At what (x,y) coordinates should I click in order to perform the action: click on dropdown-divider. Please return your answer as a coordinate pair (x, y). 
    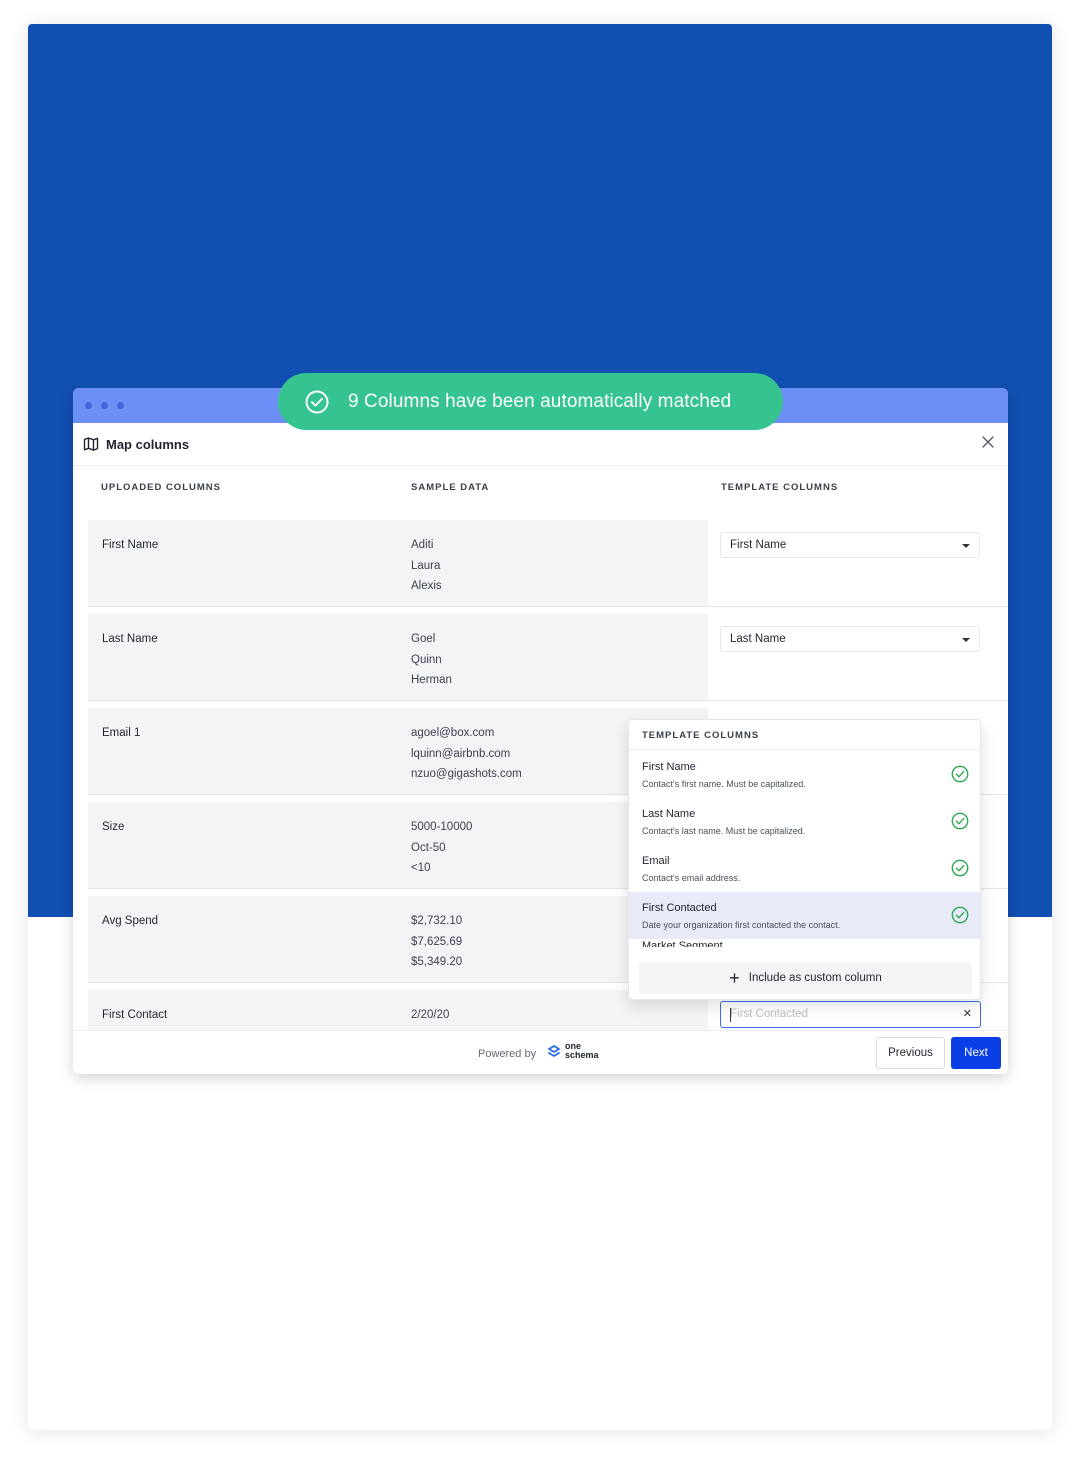
    Looking at the image, I should click on (804, 749).